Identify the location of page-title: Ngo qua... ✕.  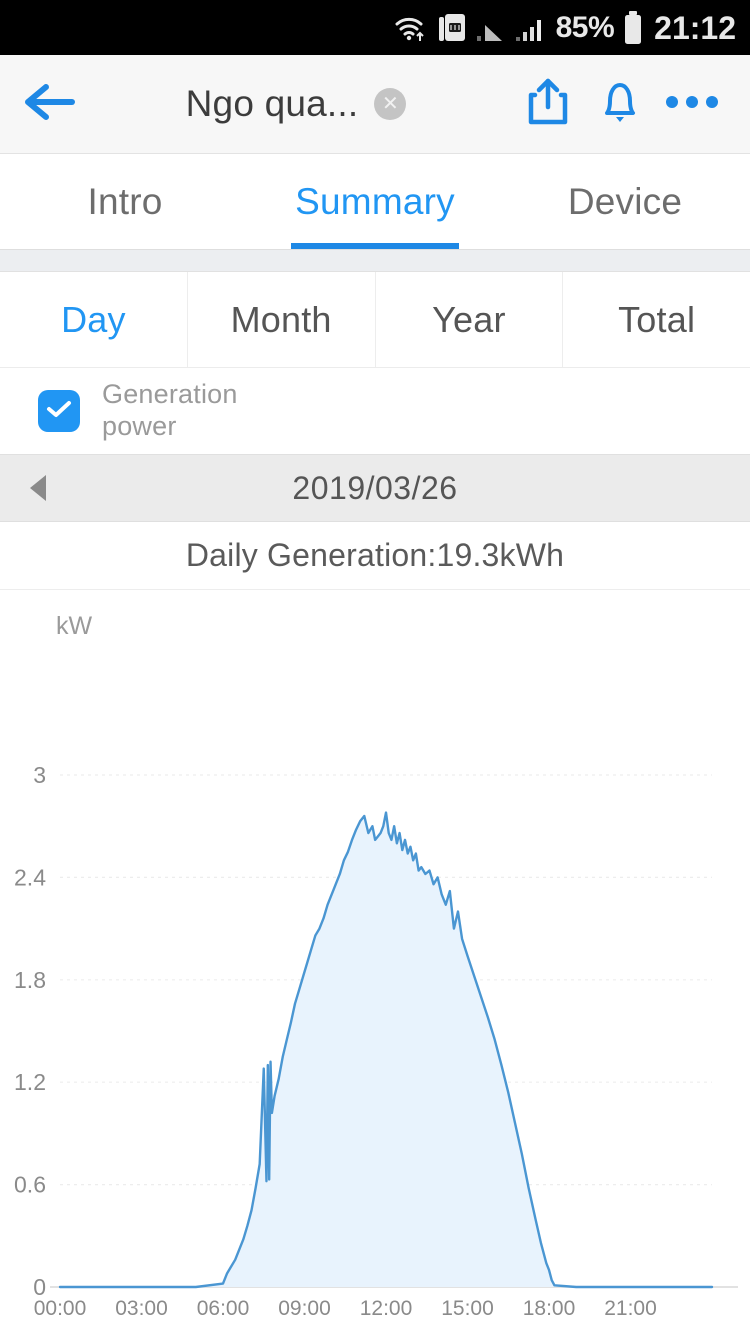
(296, 104).